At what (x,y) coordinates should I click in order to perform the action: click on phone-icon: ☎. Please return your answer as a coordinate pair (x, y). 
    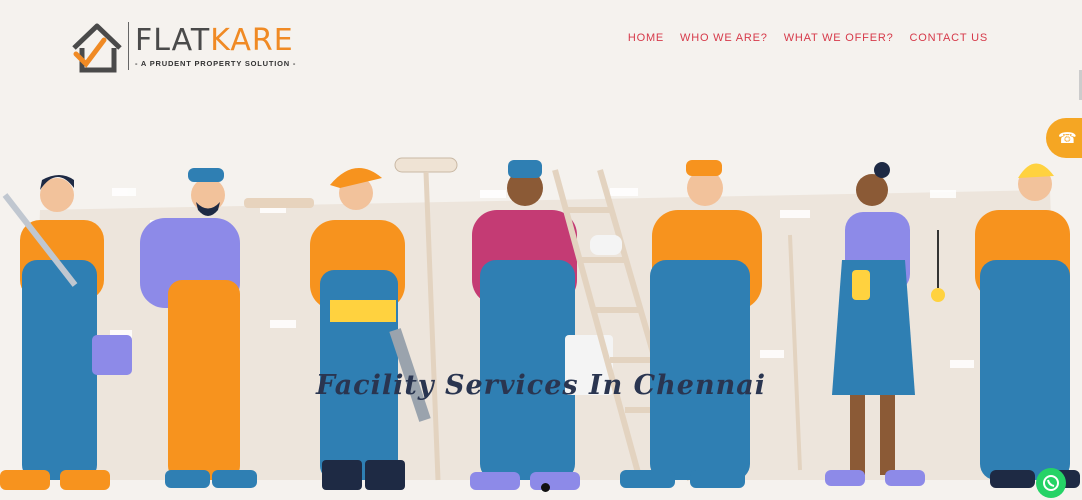
    Looking at the image, I should click on (1067, 138).